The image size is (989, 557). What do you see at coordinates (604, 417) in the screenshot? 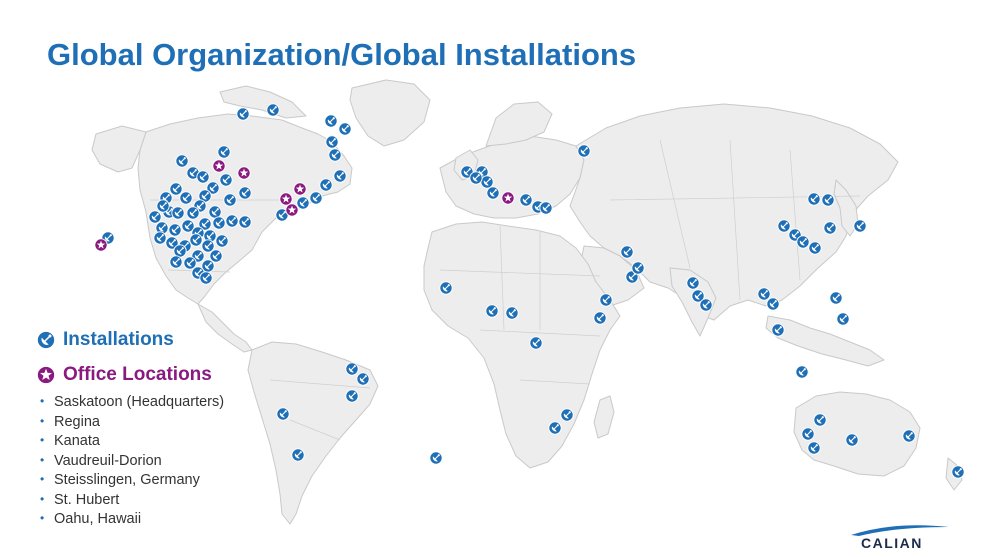
I see `madagascar` at bounding box center [604, 417].